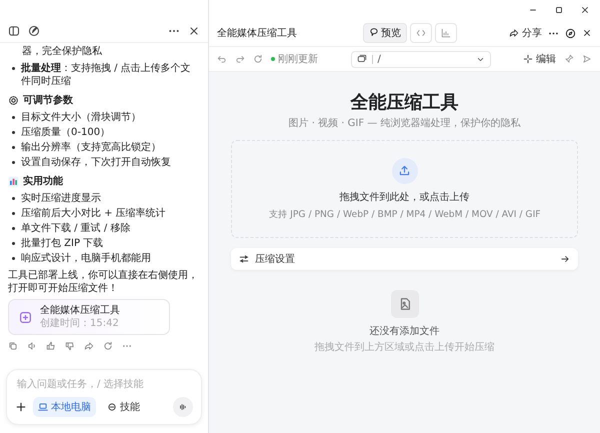 The width and height of the screenshot is (600, 433). What do you see at coordinates (240, 59) in the screenshot?
I see `redo-icon` at bounding box center [240, 59].